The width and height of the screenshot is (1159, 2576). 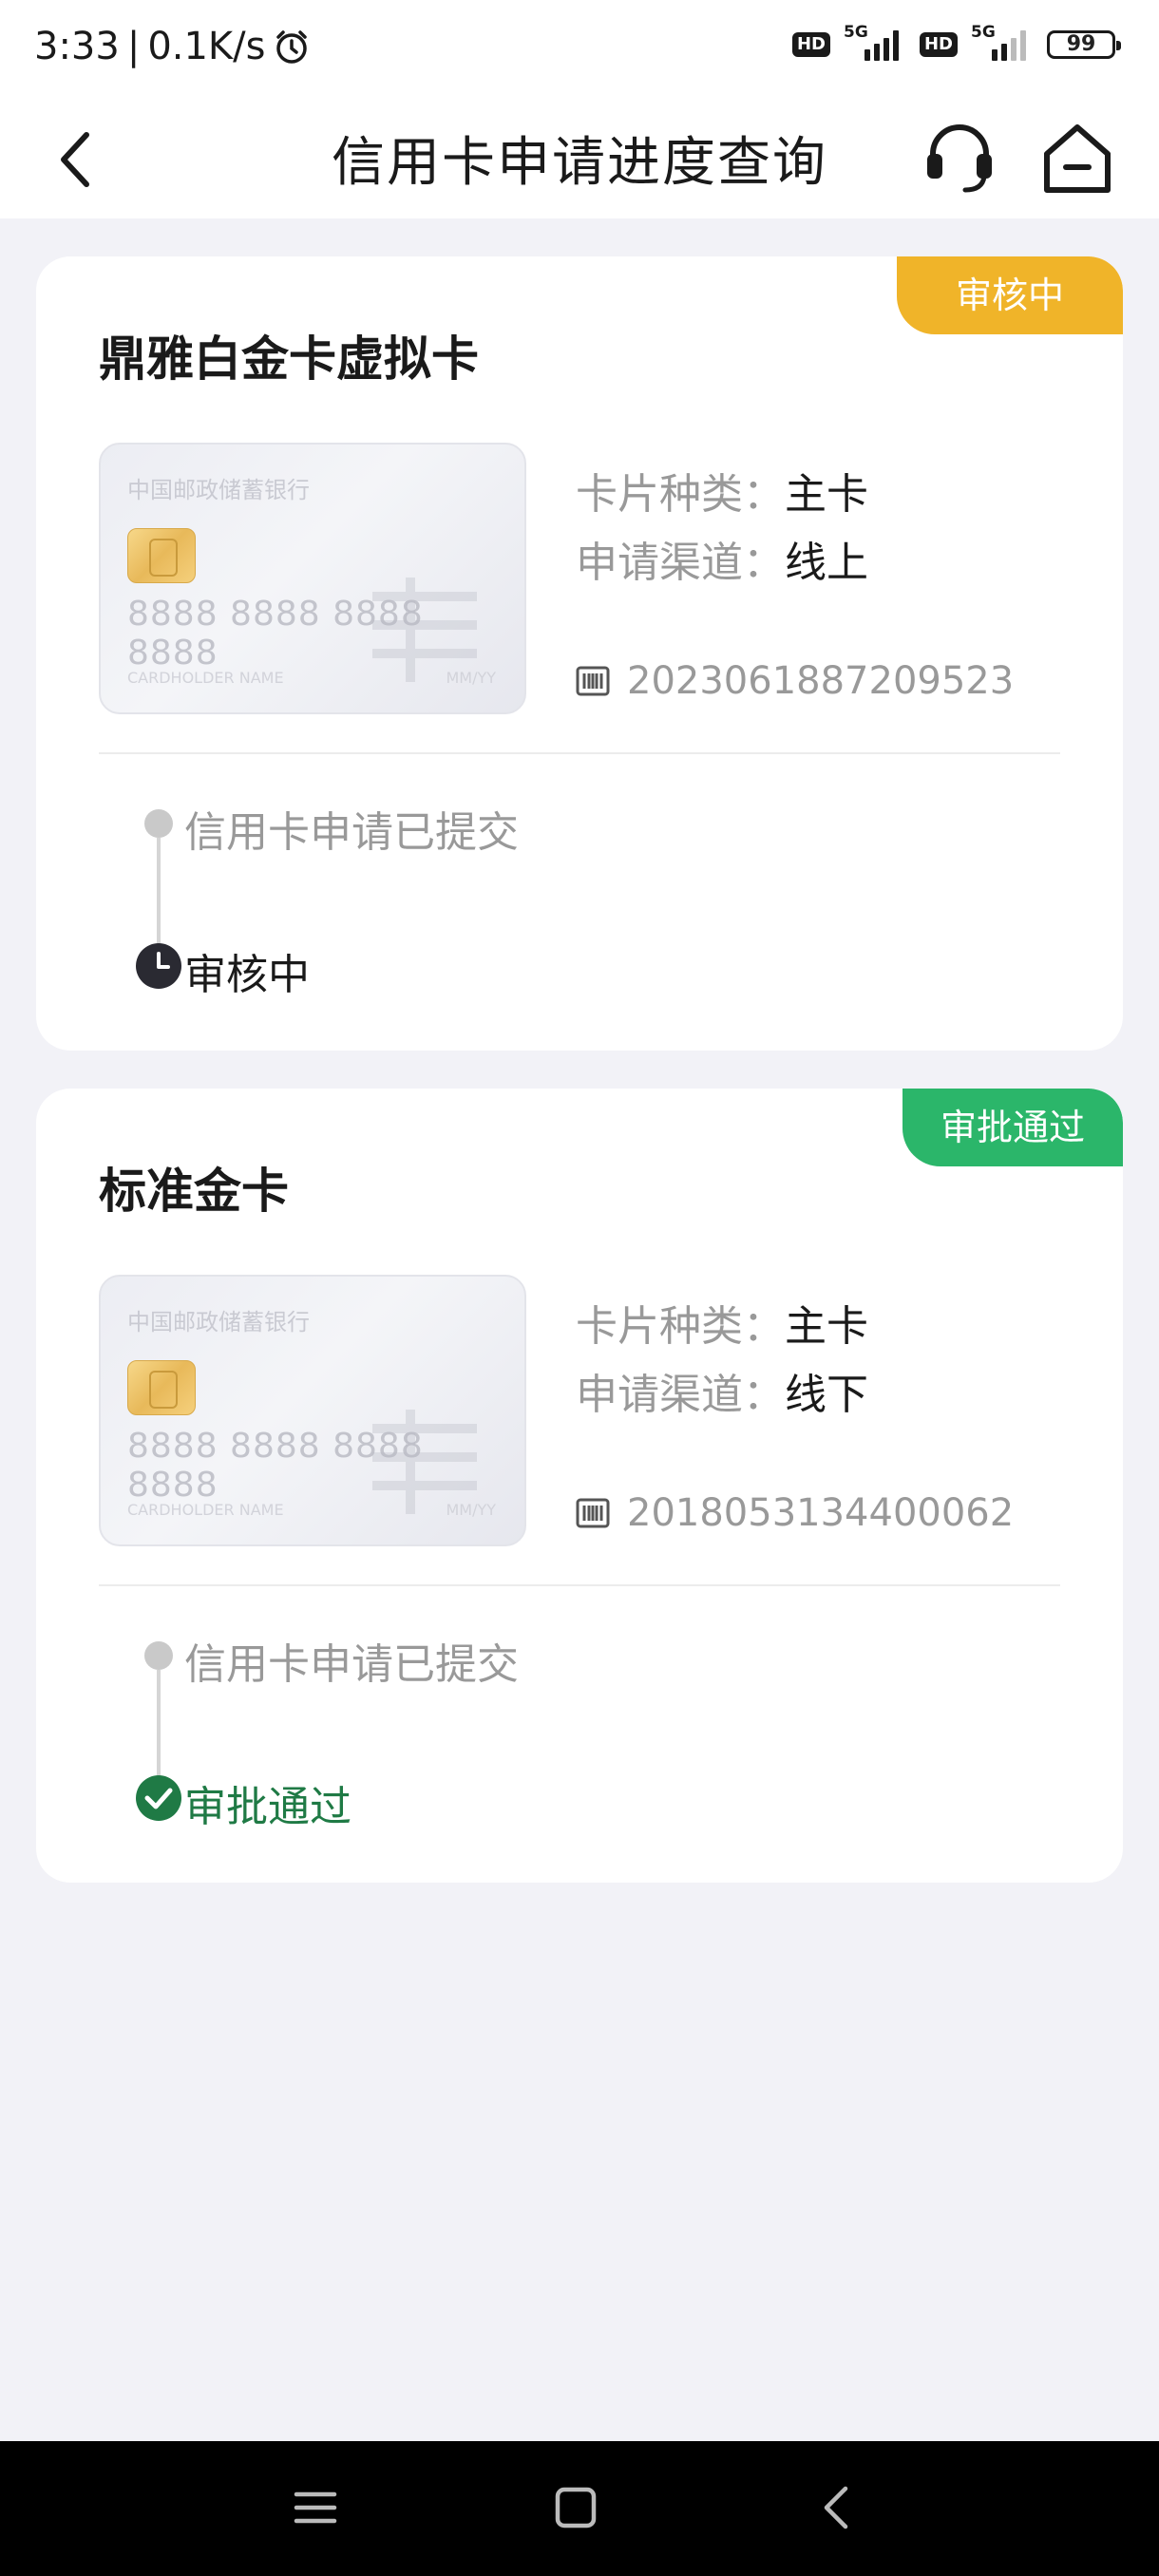 I want to click on home-icon, so click(x=1077, y=158).